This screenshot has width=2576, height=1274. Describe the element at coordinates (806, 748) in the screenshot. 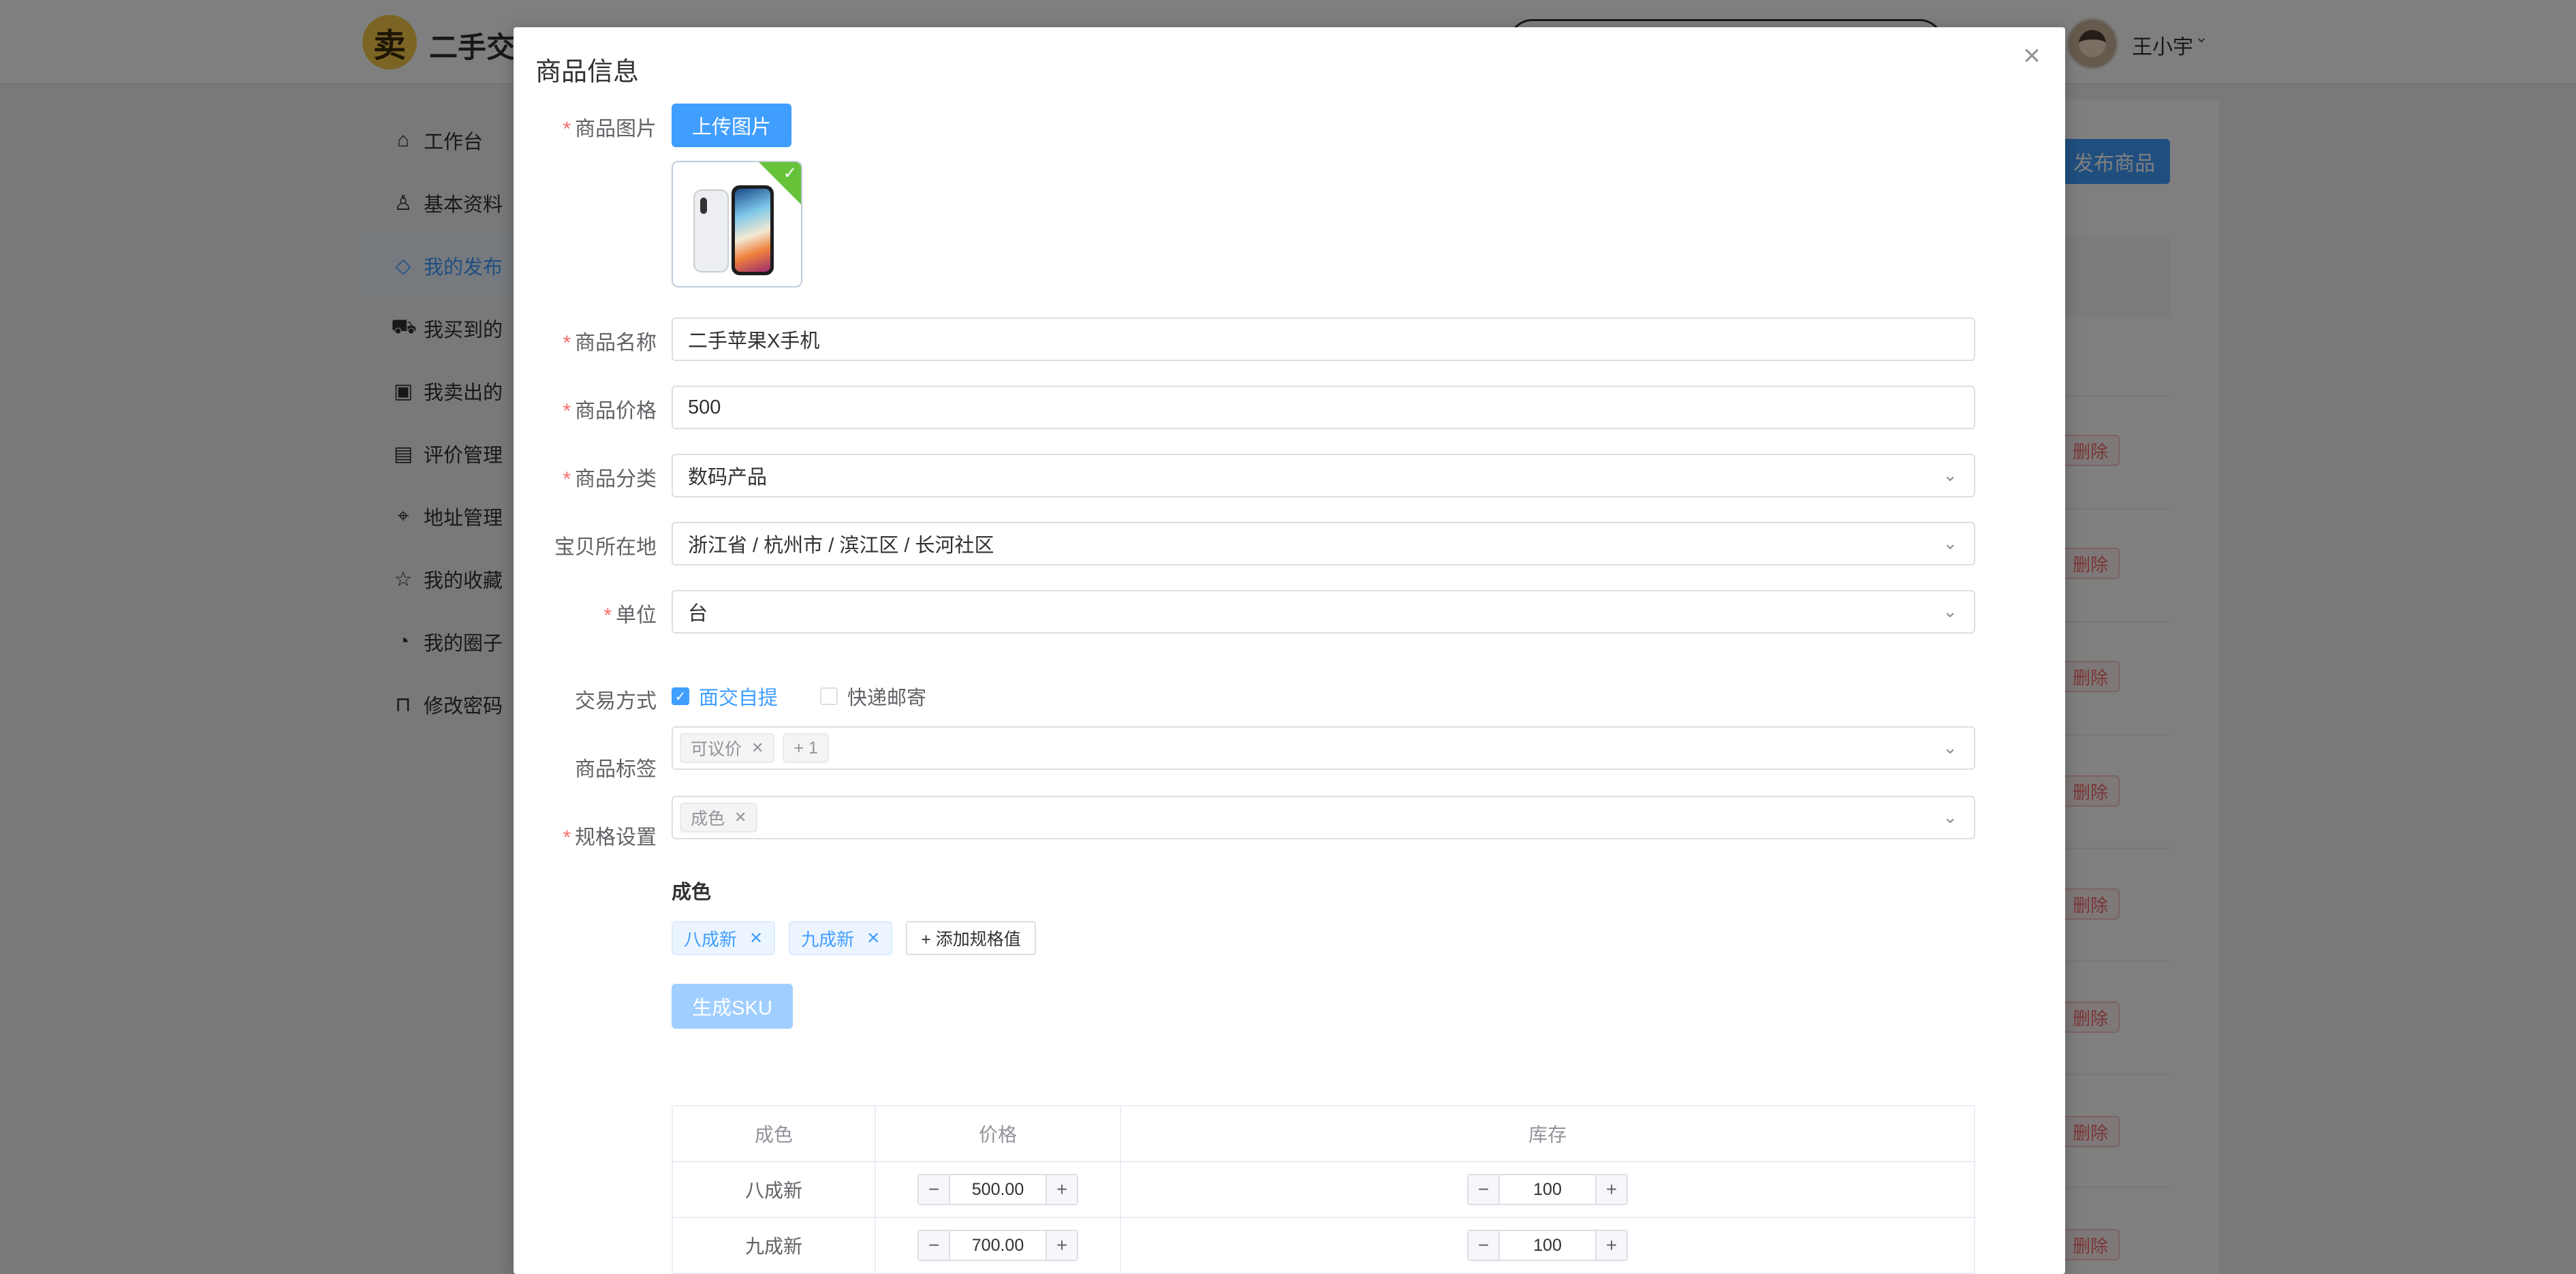

I see `more-tags-chip: + 1` at that location.